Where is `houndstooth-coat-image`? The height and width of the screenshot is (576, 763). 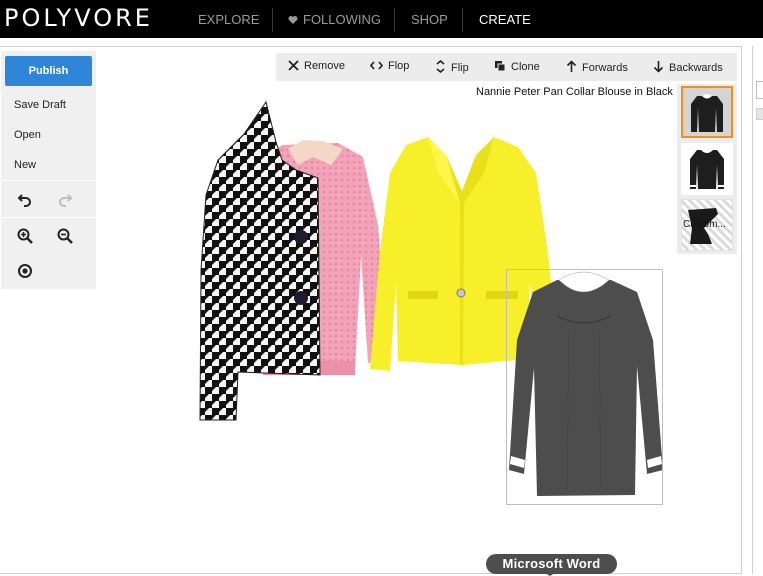
houndstooth-coat-image is located at coordinates (260, 260).